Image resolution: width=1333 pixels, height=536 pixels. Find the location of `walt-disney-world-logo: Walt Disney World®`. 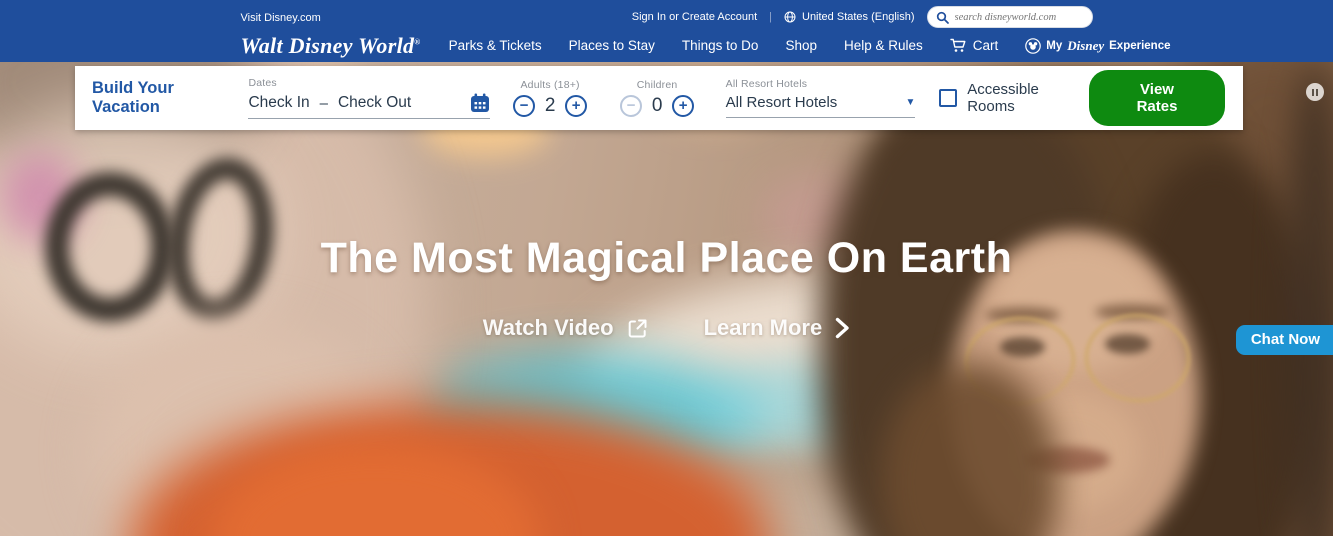

walt-disney-world-logo: Walt Disney World® is located at coordinates (331, 46).